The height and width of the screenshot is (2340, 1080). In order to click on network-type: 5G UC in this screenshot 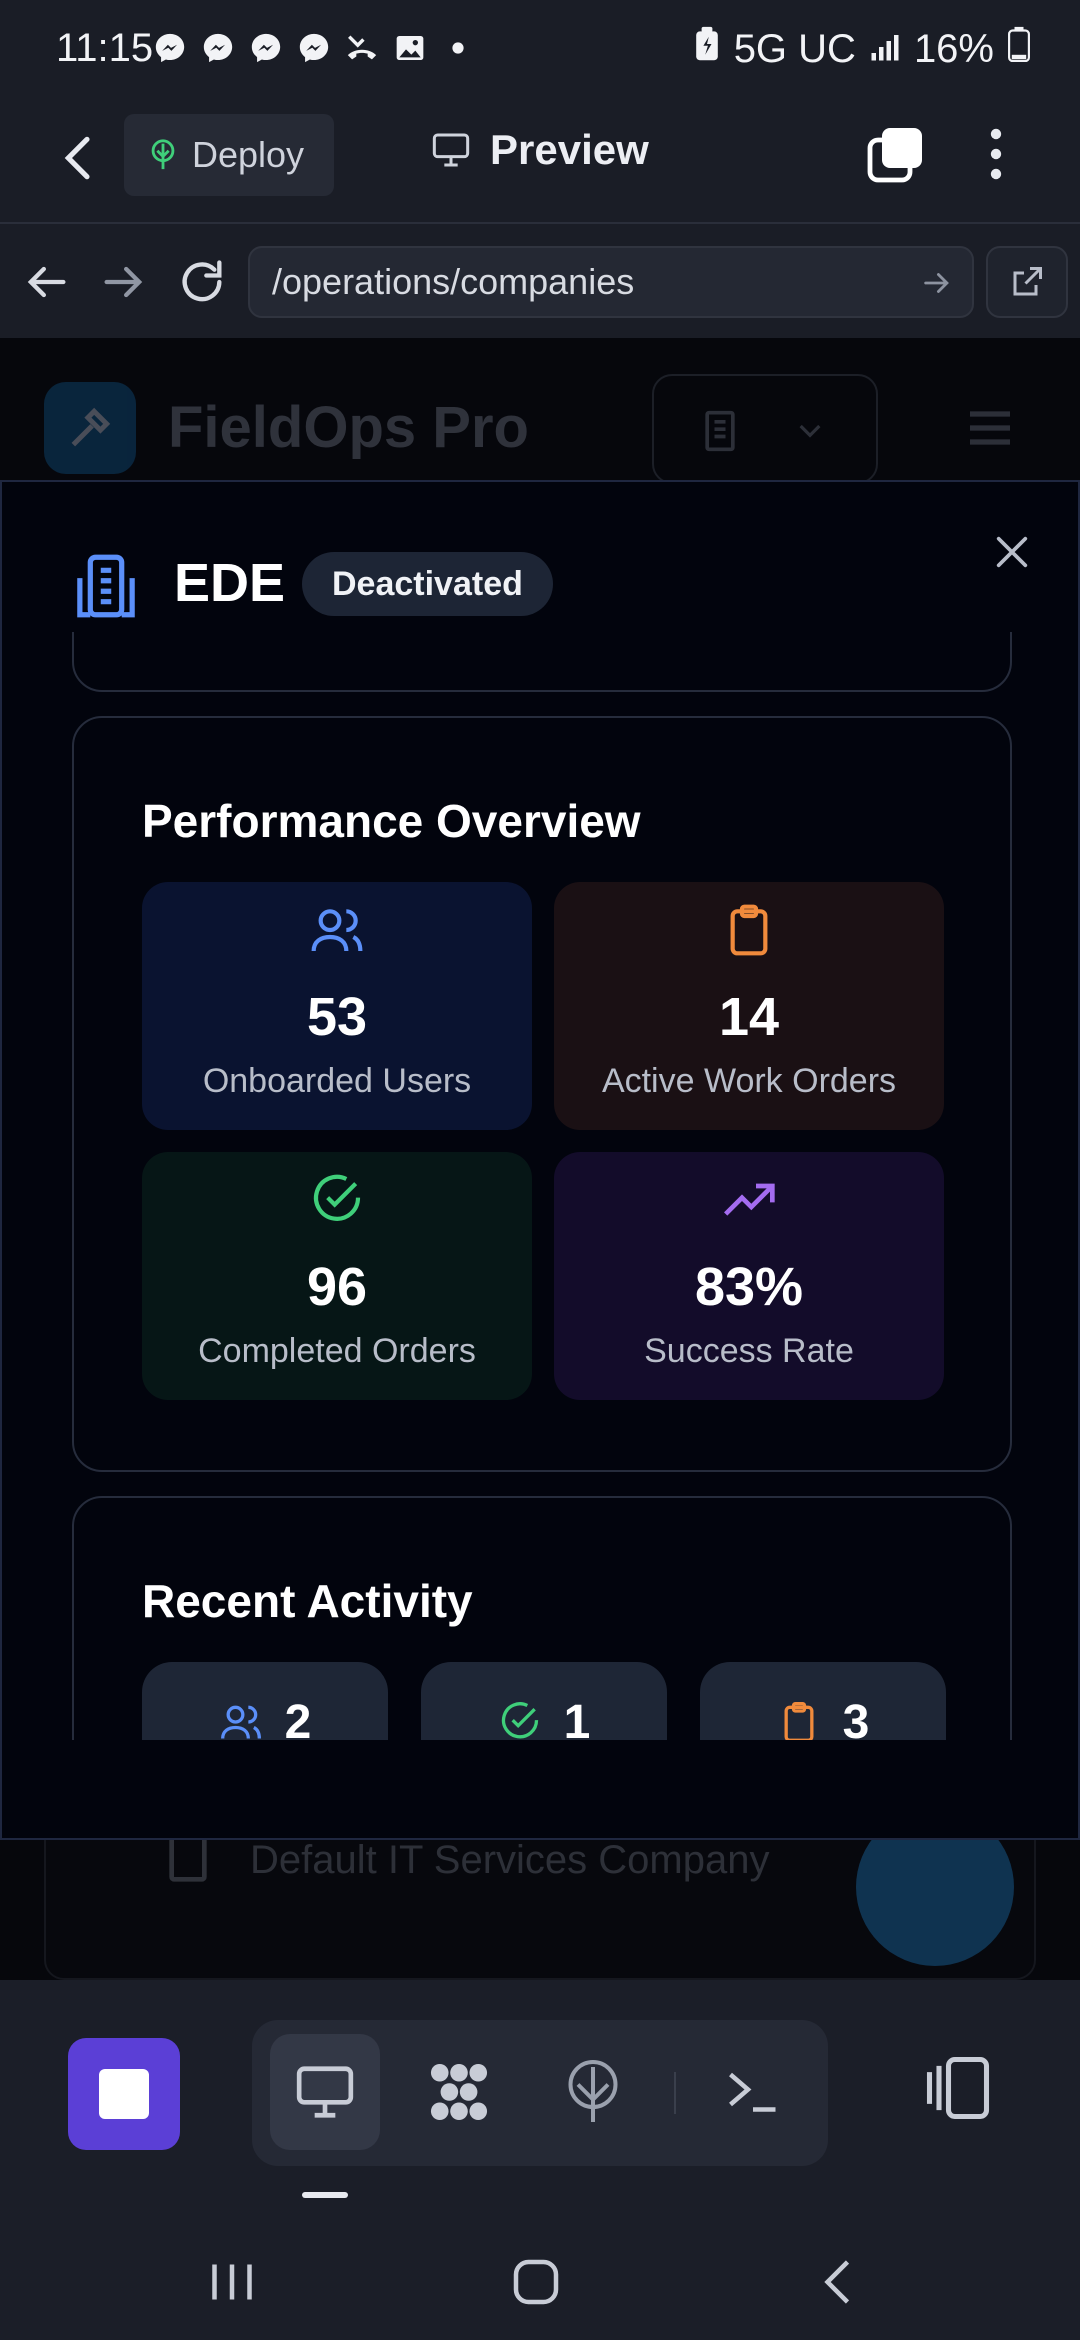, I will do `click(794, 48)`.